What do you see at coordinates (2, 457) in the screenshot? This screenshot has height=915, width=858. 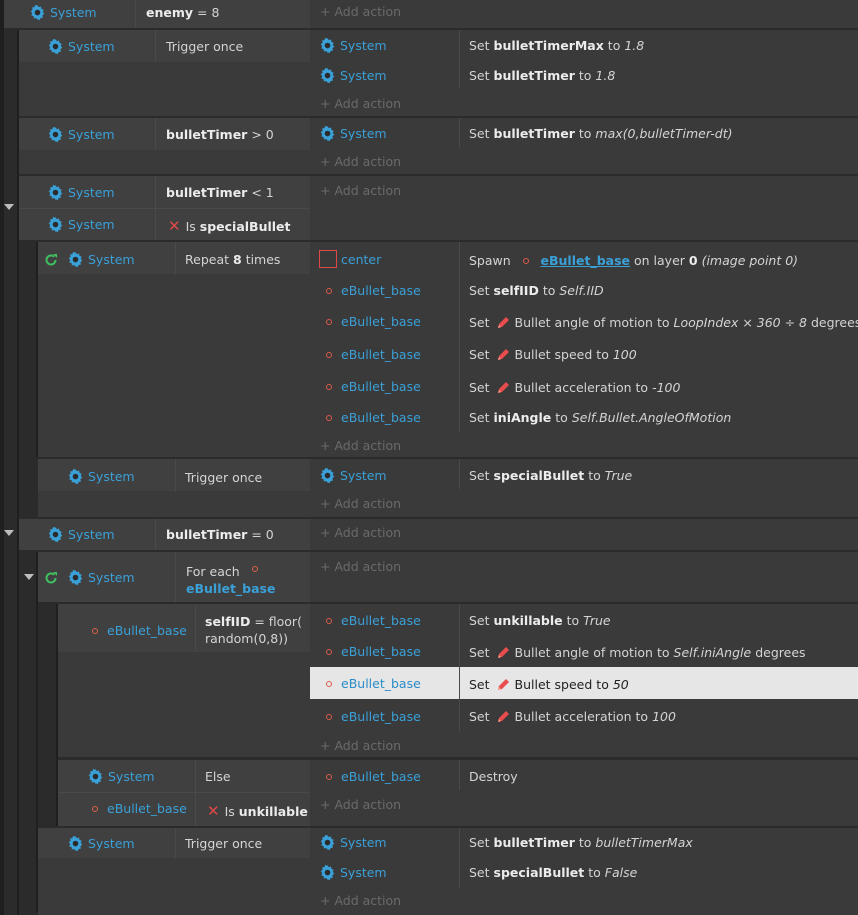 I see `indent-bar` at bounding box center [2, 457].